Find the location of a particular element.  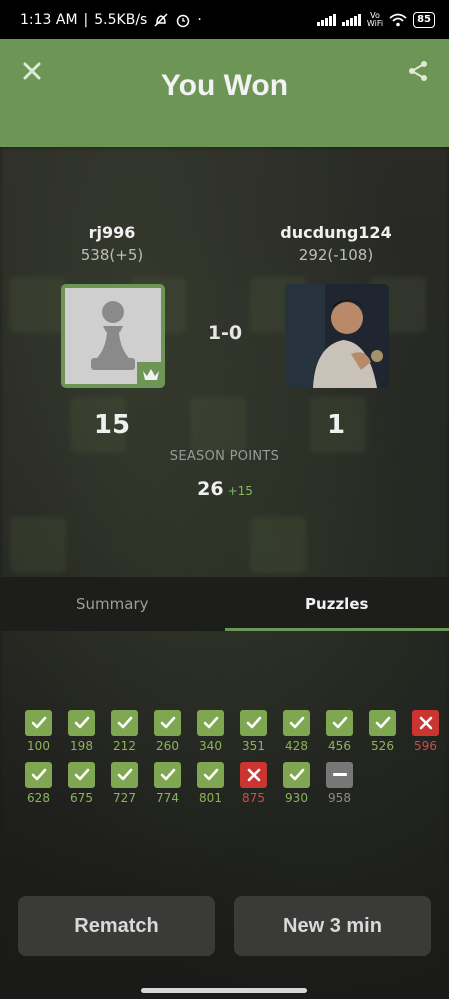

puzzle-item: 340 is located at coordinates (210, 736).